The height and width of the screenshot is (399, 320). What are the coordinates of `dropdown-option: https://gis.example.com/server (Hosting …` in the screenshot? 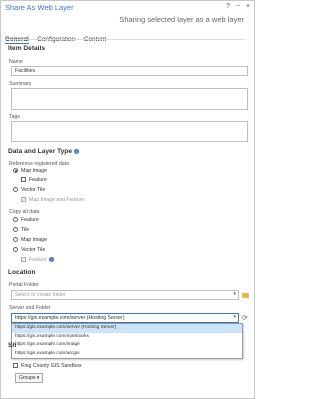 It's located at (127, 328).